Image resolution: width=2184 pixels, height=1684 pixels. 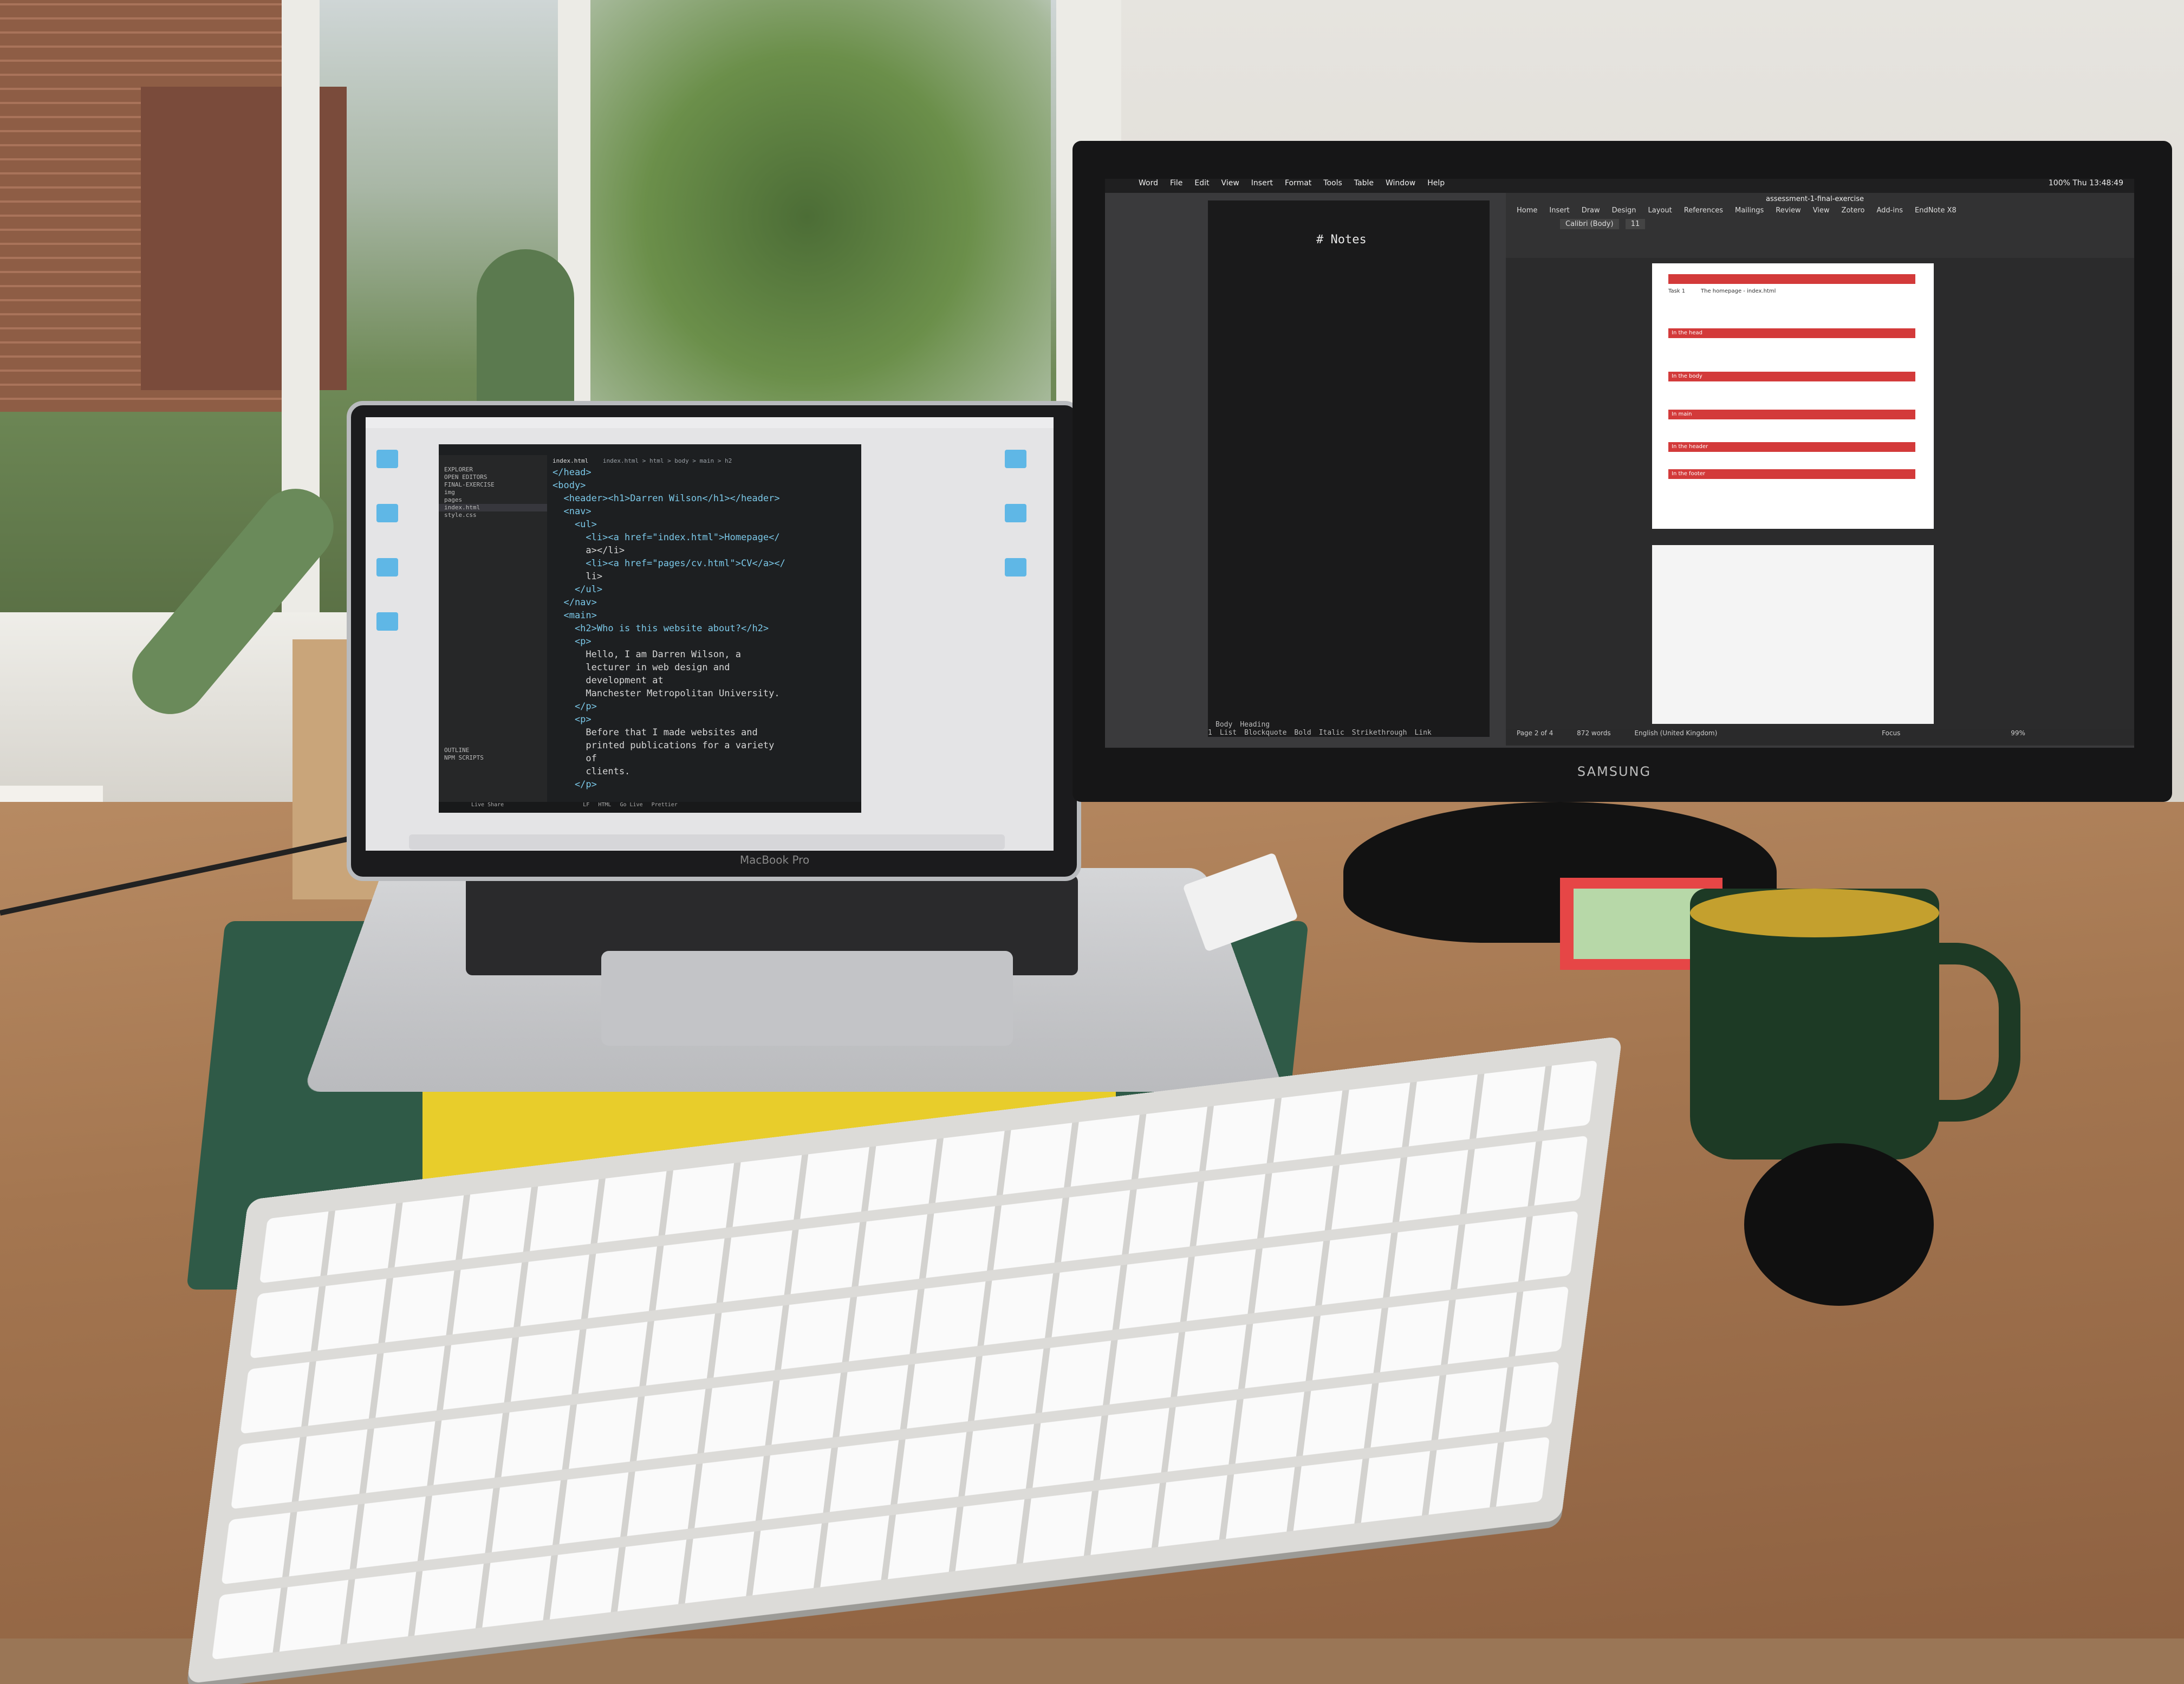 I want to click on ribbon-tab: Zotero, so click(x=1853, y=210).